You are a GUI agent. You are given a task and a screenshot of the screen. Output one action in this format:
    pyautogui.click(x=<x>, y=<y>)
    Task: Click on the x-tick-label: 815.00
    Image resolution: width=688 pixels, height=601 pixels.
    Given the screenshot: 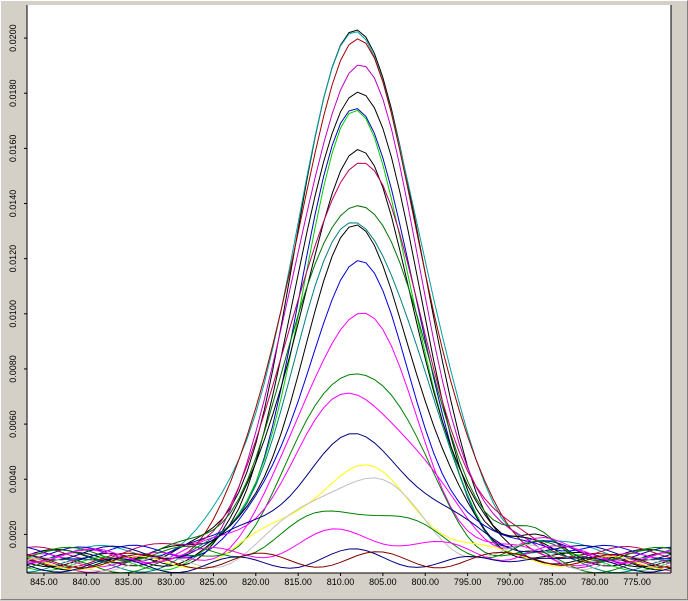 What is the action you would take?
    pyautogui.click(x=298, y=582)
    